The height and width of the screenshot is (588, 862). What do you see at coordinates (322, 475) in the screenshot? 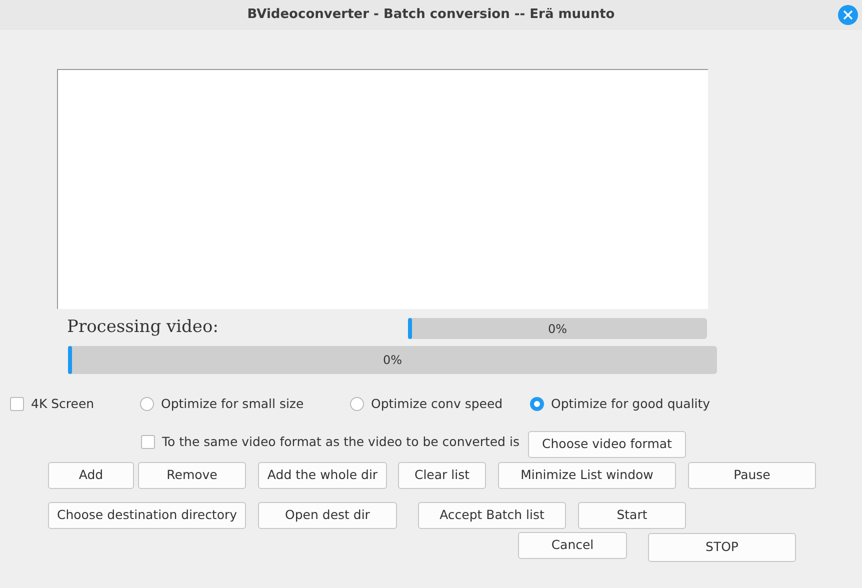
I see `push-button: Add the whole dir` at bounding box center [322, 475].